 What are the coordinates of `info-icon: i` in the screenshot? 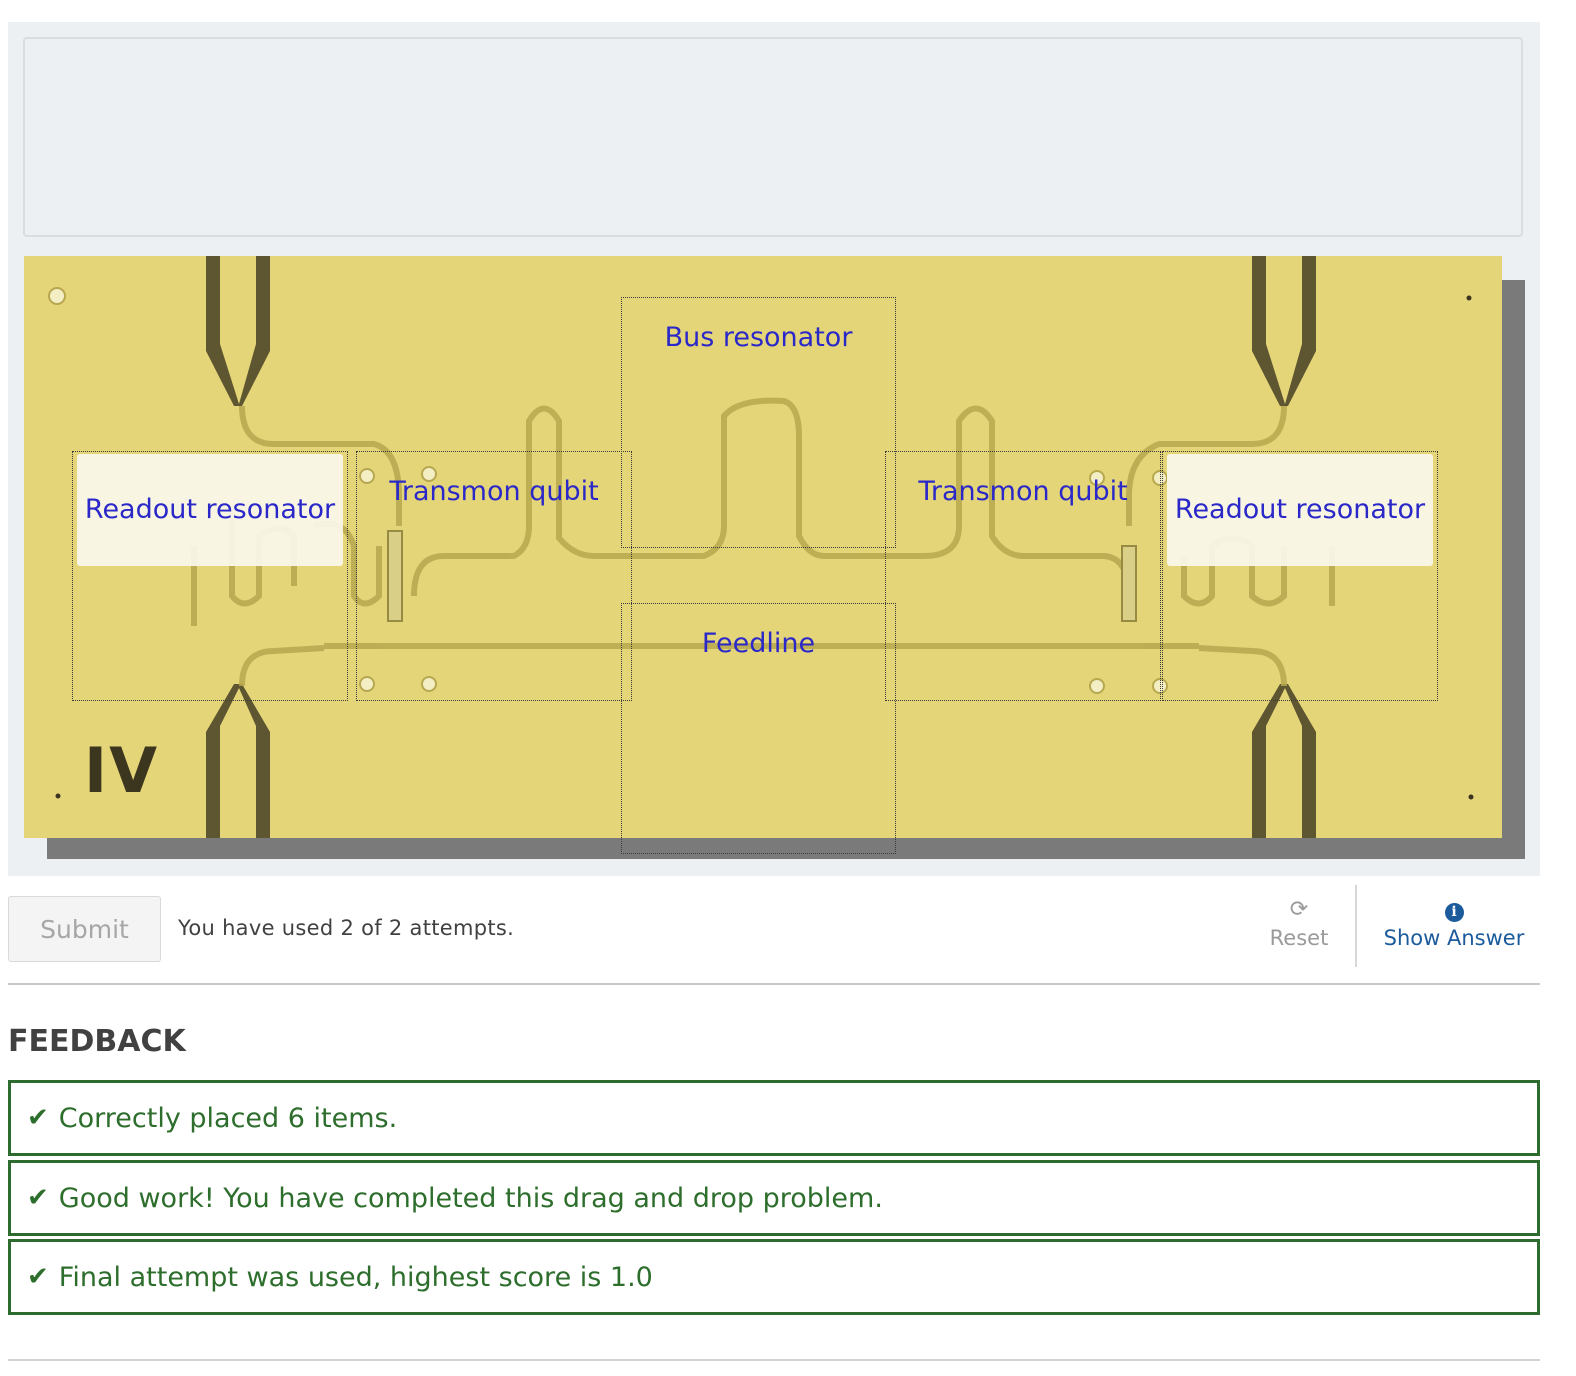 It's located at (1454, 912).